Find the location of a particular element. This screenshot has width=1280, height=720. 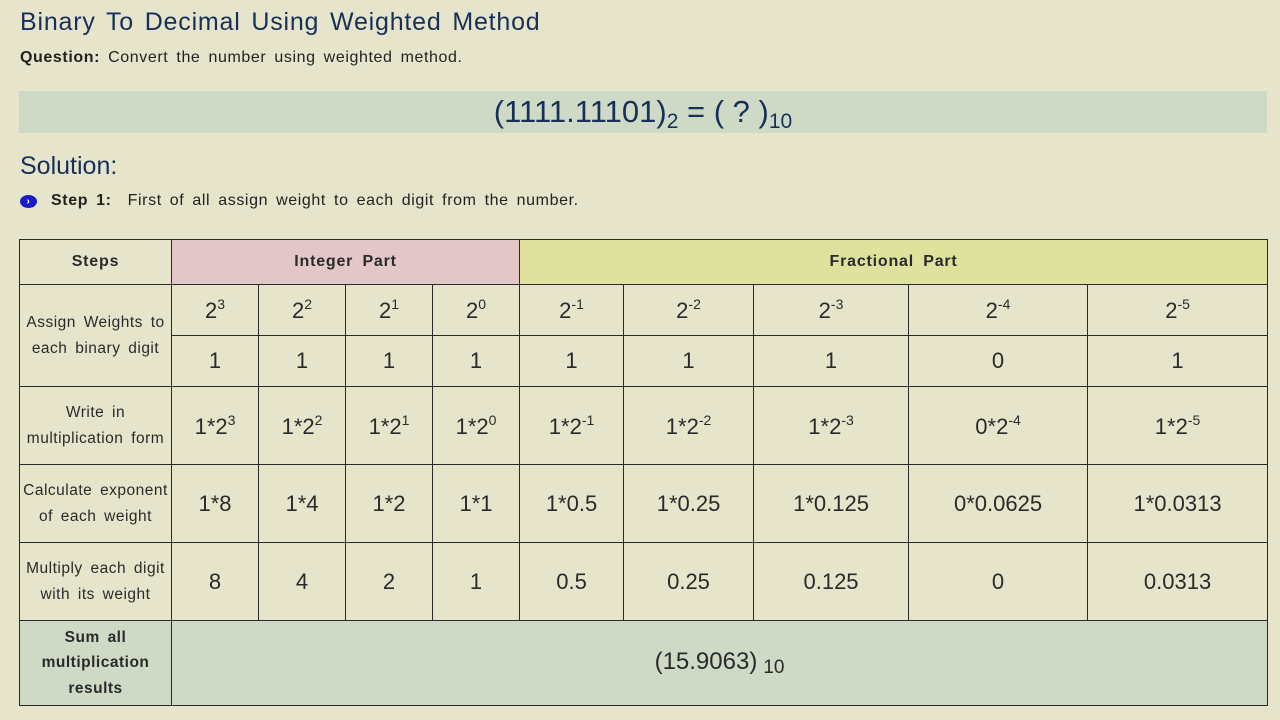

multiplication-cell: 1*2-3 is located at coordinates (831, 425).